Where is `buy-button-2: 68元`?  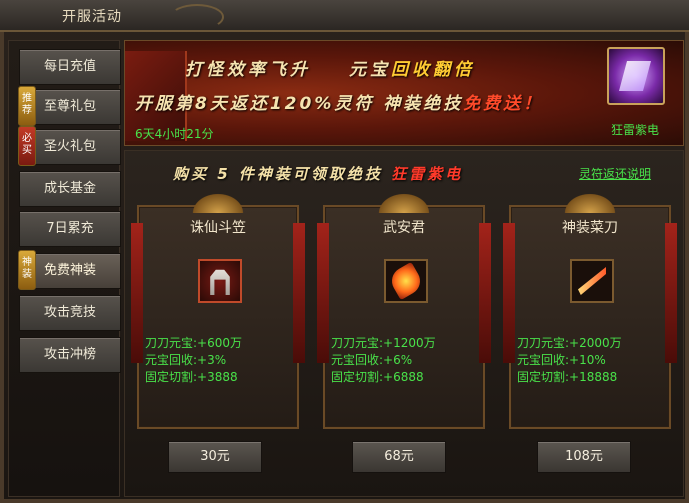 buy-button-2: 68元 is located at coordinates (399, 457).